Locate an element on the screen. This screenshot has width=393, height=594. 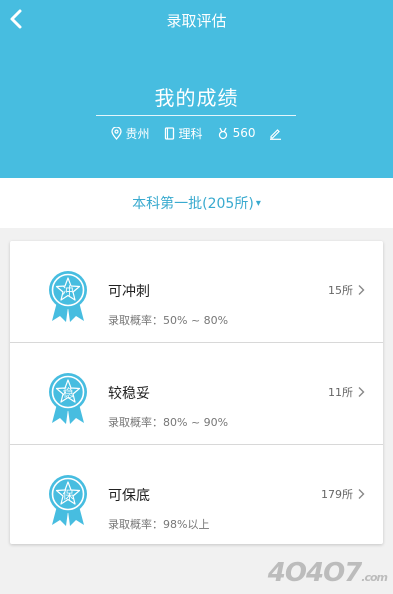
batch-label: 本科第一批(205所) is located at coordinates (193, 204).